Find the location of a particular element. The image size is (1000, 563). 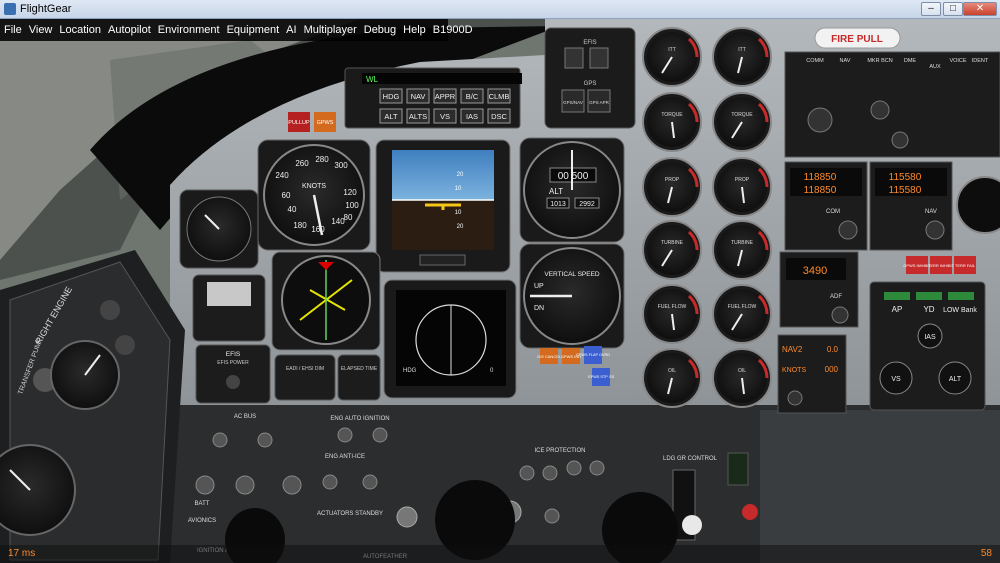

altimeter-label: ALT is located at coordinates (556, 191).